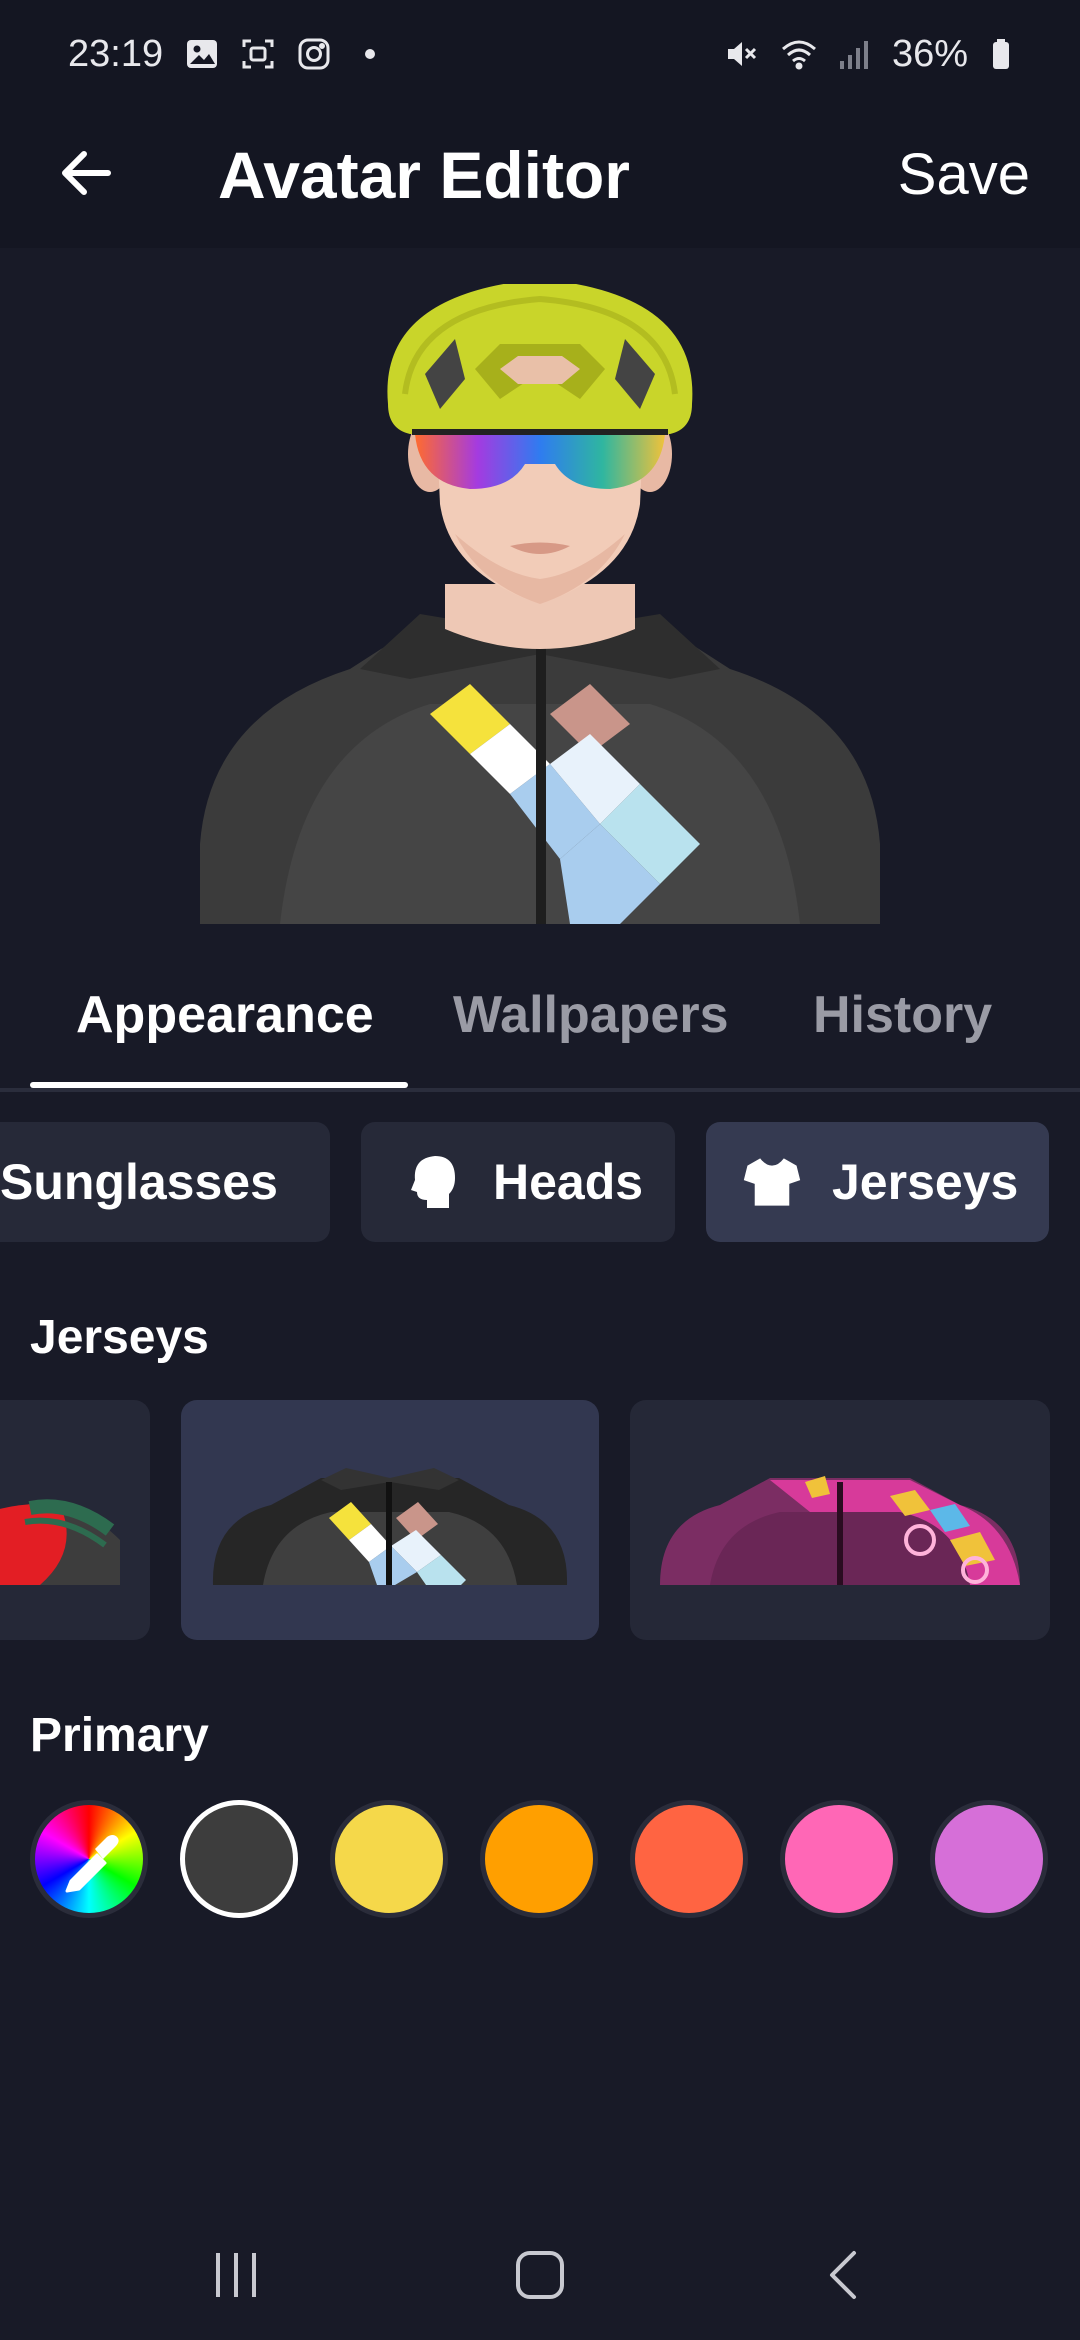 The width and height of the screenshot is (1080, 2340). What do you see at coordinates (540, 54) in the screenshot?
I see `status-bar: 23:19 36%` at bounding box center [540, 54].